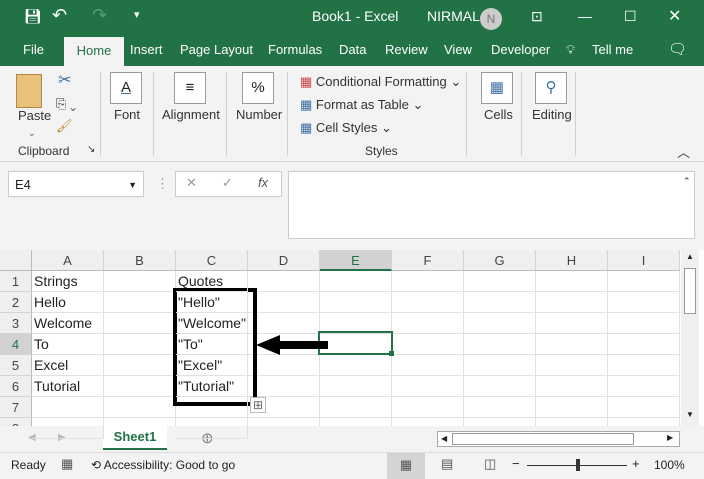 The width and height of the screenshot is (704, 479). I want to click on cell-A8, so click(68, 428).